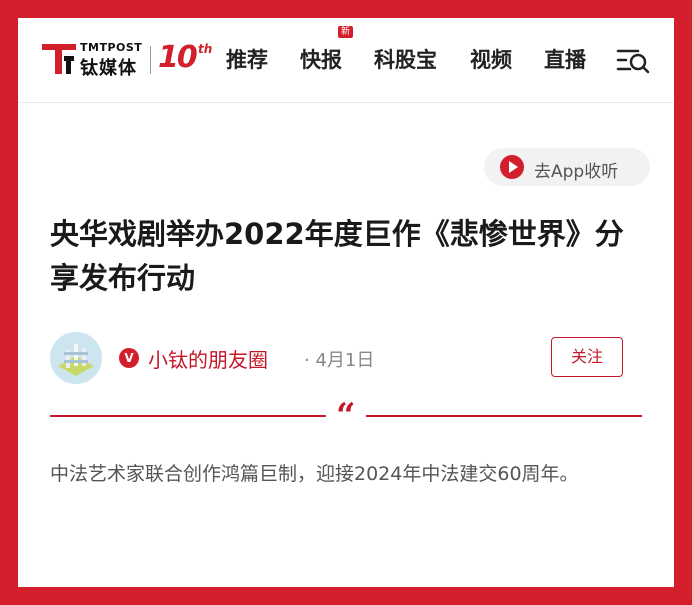  What do you see at coordinates (205, 49) in the screenshot?
I see `logo-anniversary-suffix: th` at bounding box center [205, 49].